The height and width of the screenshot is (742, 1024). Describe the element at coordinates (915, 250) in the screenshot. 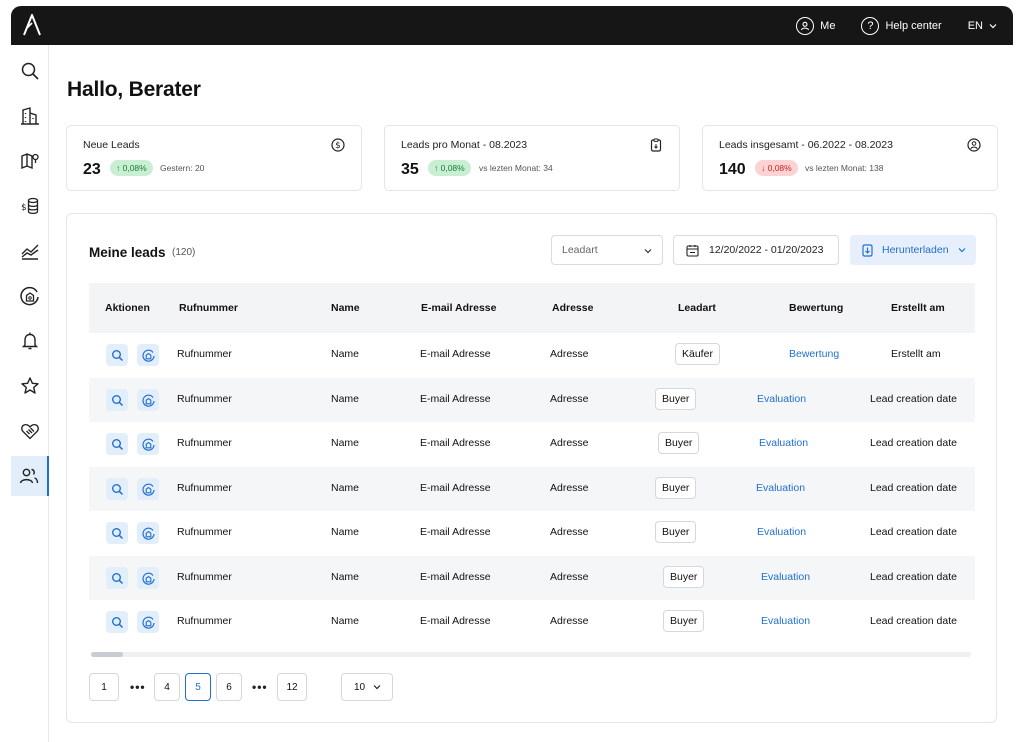

I see `download-label: Herunterladen` at that location.